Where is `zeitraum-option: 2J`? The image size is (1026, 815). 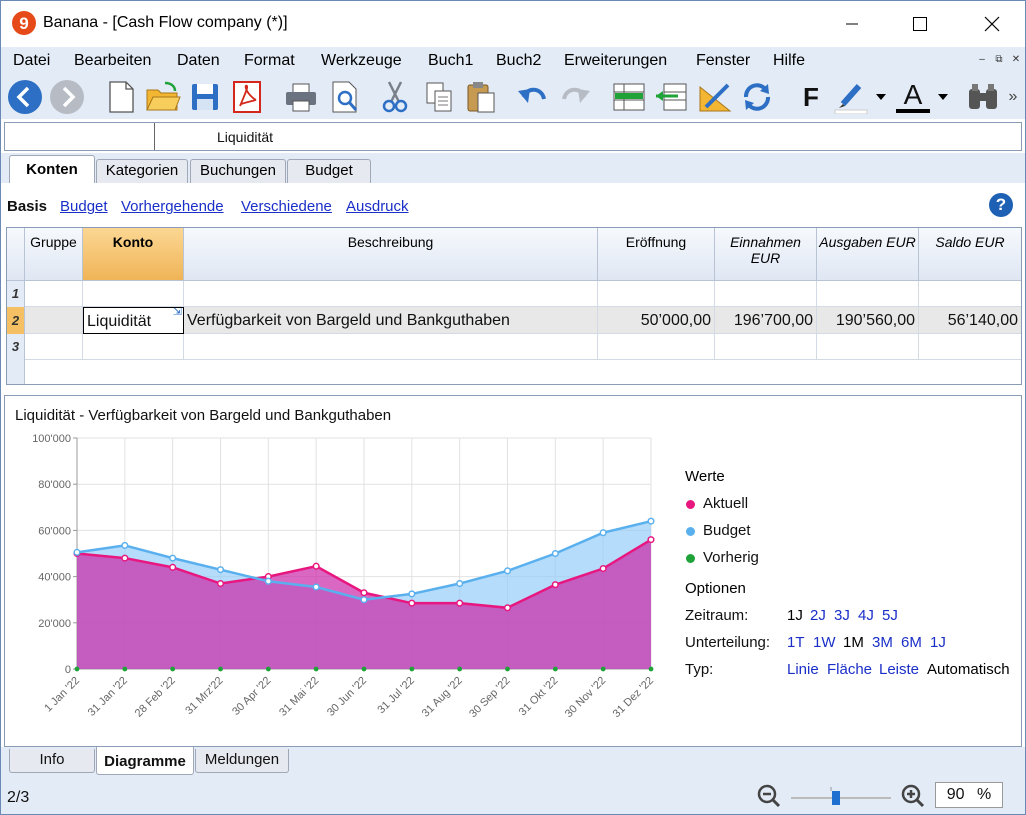 zeitraum-option: 2J is located at coordinates (818, 615).